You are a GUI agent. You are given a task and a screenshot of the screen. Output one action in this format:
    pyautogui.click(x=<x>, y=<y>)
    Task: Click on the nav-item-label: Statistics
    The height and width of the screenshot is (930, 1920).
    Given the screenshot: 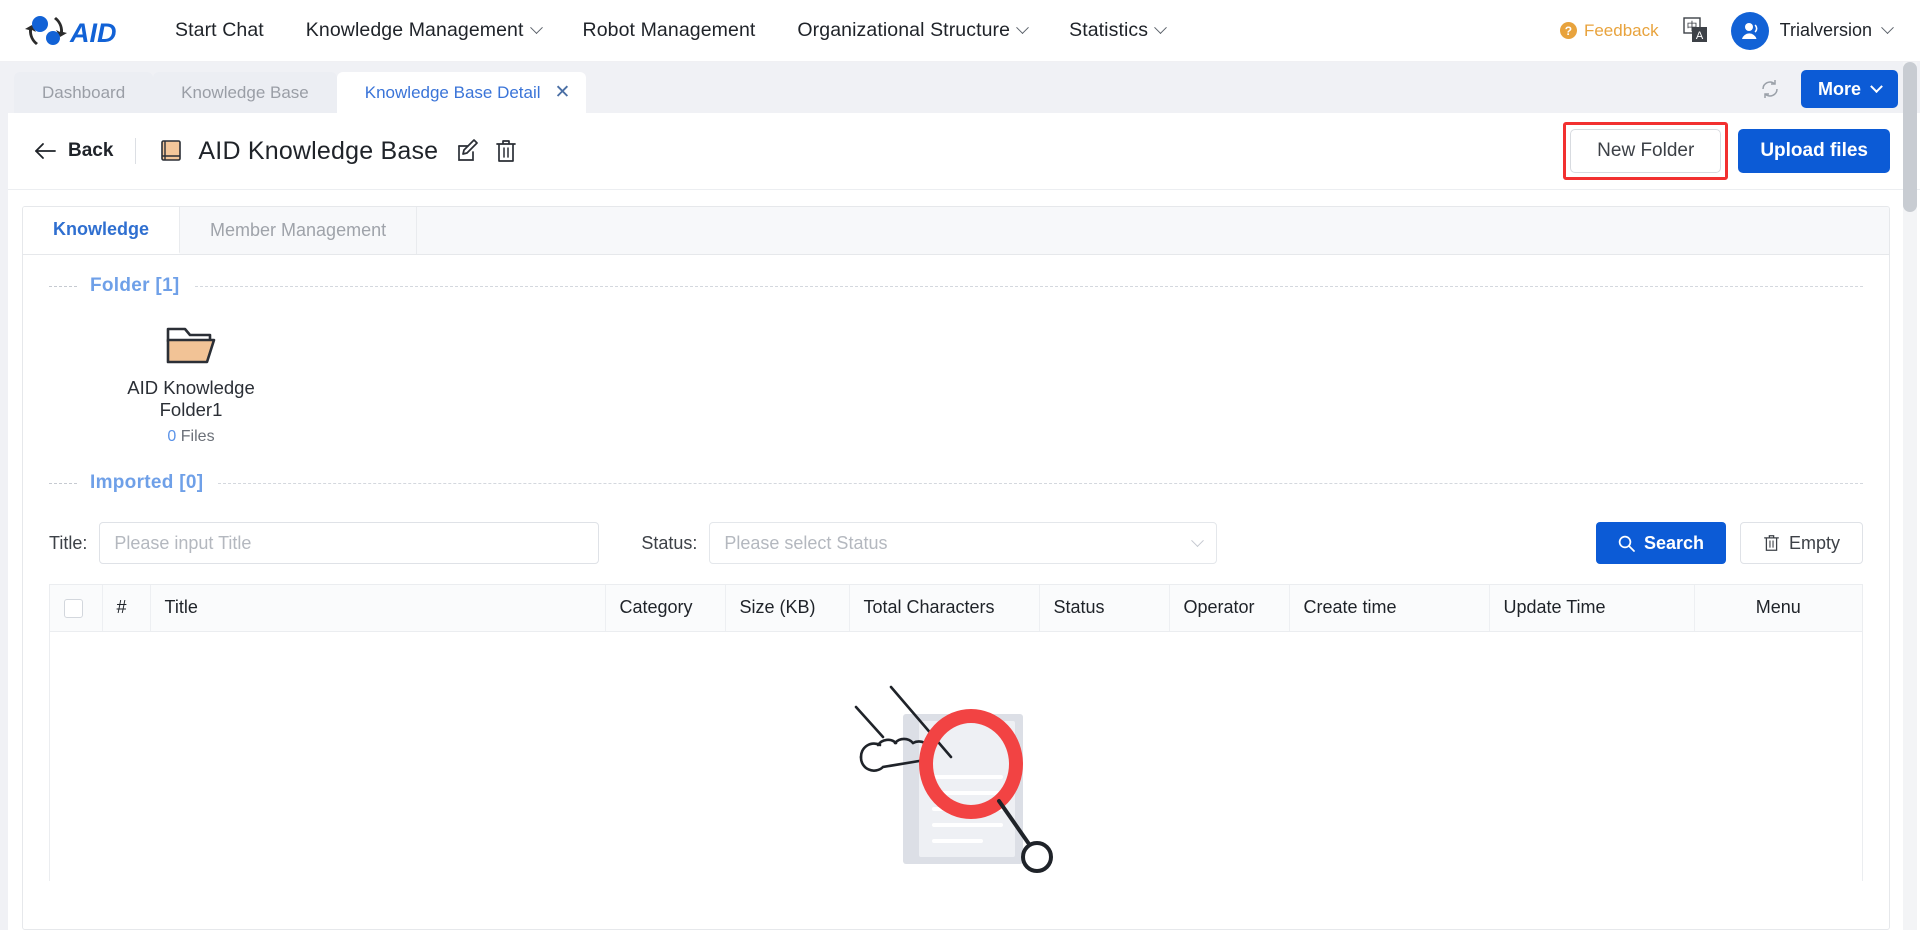 What is the action you would take?
    pyautogui.click(x=1109, y=30)
    